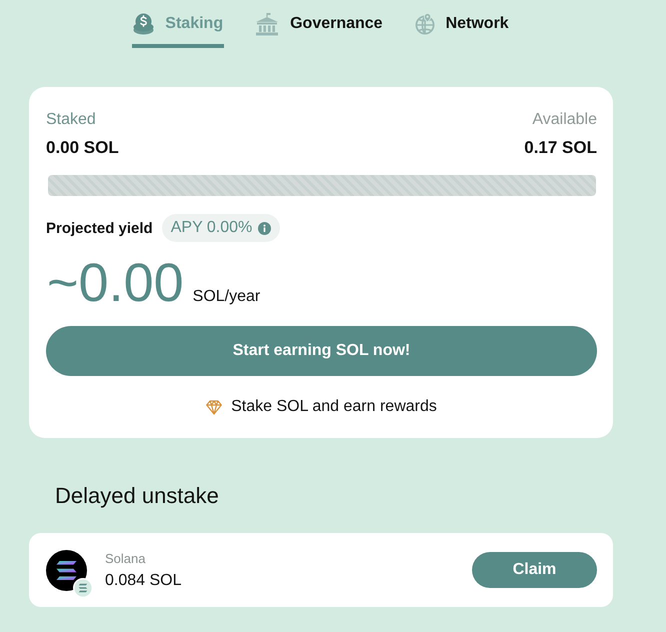 The image size is (666, 632). I want to click on info-icon, so click(265, 228).